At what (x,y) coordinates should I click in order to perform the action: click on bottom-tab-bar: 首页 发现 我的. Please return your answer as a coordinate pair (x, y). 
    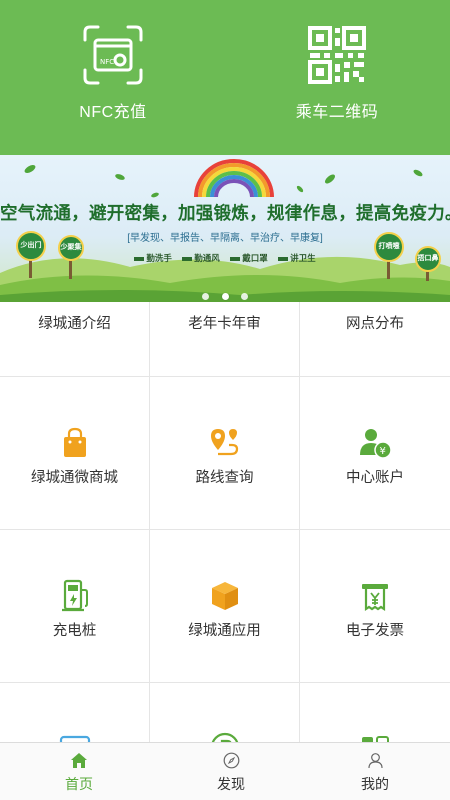
    Looking at the image, I should click on (225, 771).